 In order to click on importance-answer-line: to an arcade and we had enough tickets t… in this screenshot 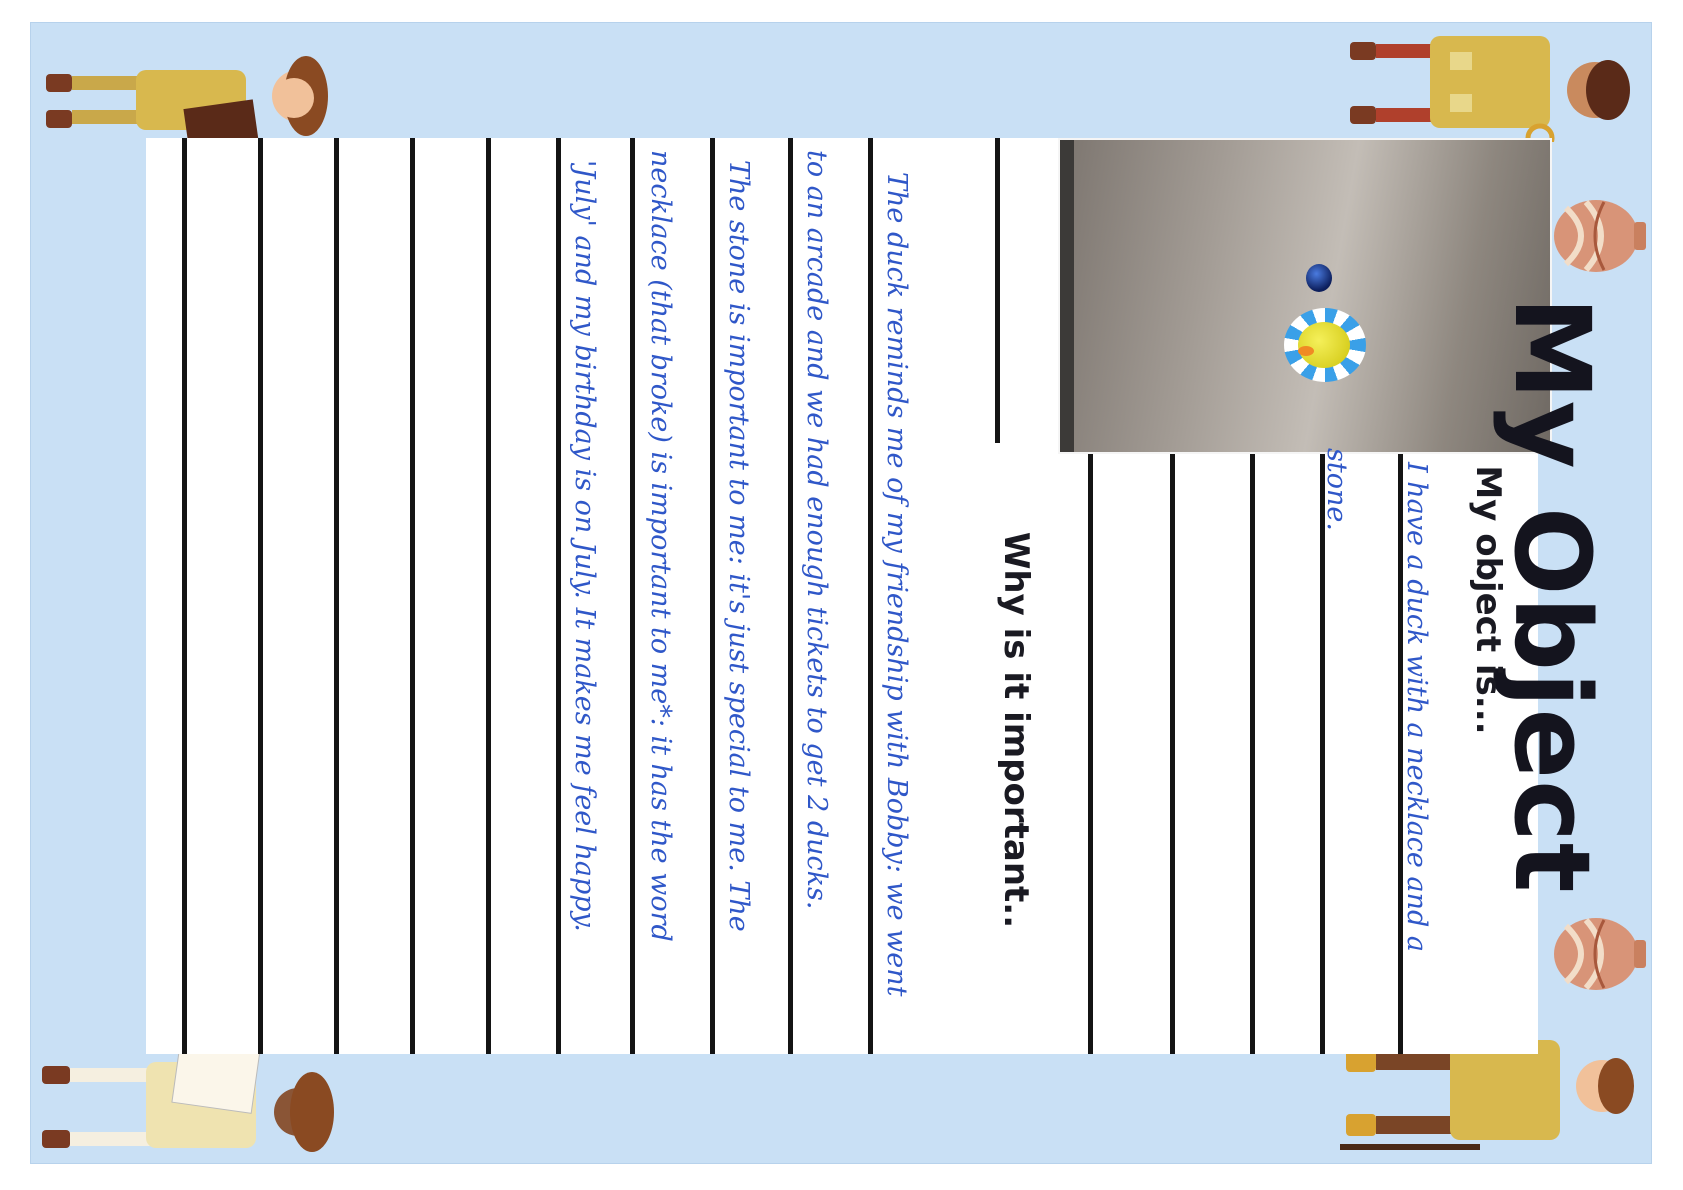, I will do `click(816, 530)`.